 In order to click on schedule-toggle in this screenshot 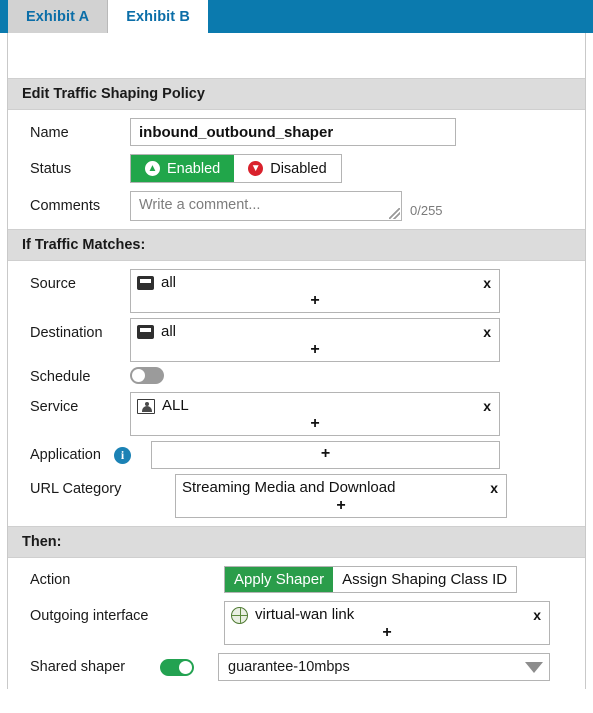, I will do `click(147, 375)`.